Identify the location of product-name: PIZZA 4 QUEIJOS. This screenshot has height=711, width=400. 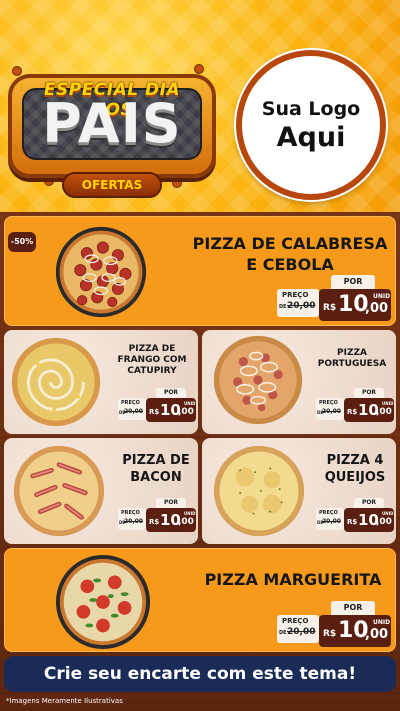
(355, 469).